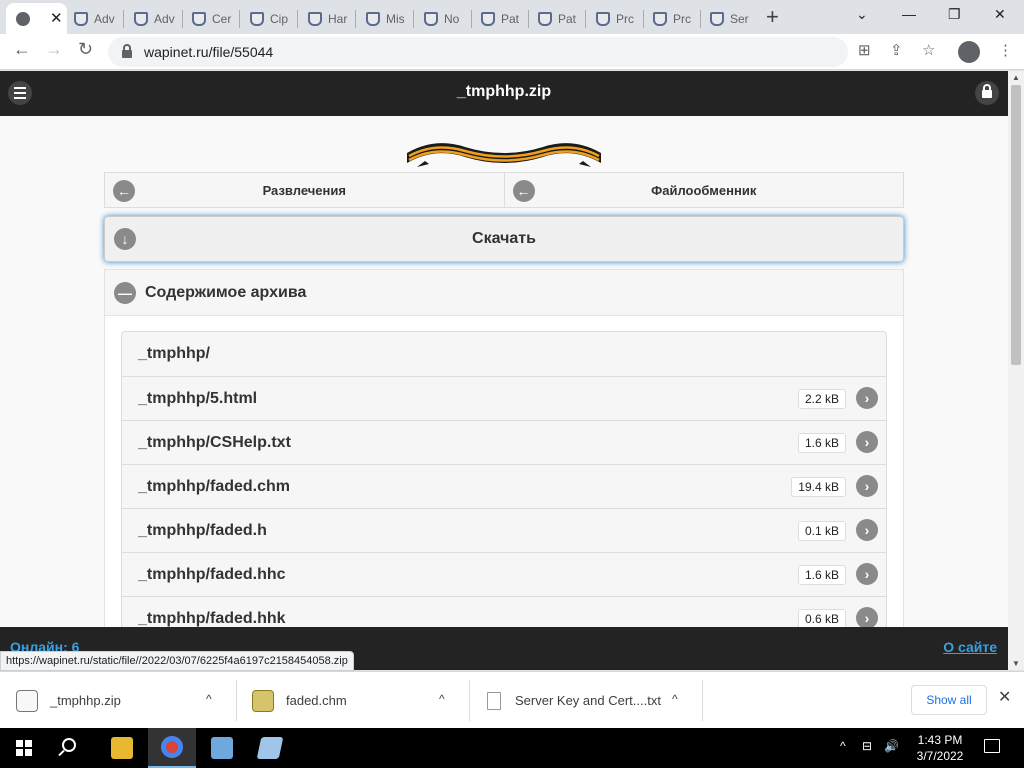 Image resolution: width=1024 pixels, height=768 pixels. I want to click on file-size-badge: 2.2 kB, so click(821, 399).